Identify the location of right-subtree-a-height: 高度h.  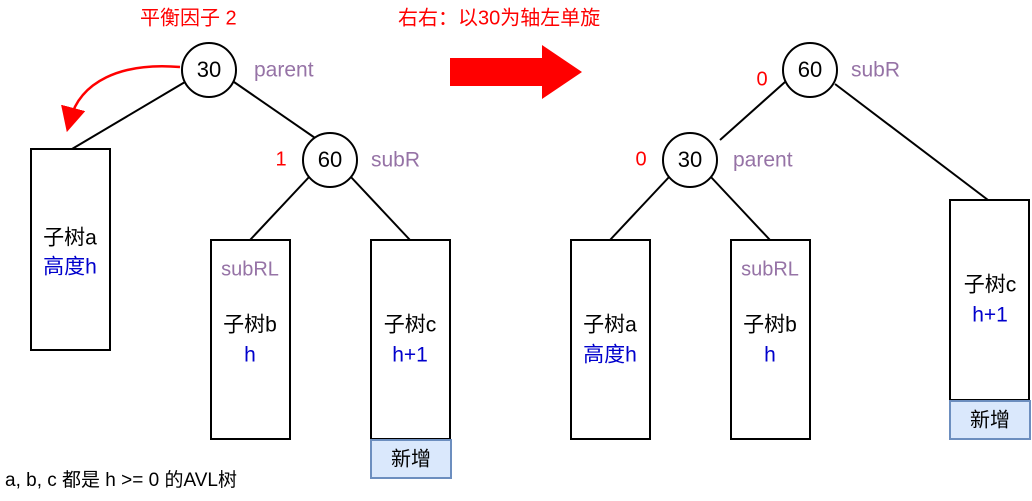
(610, 355).